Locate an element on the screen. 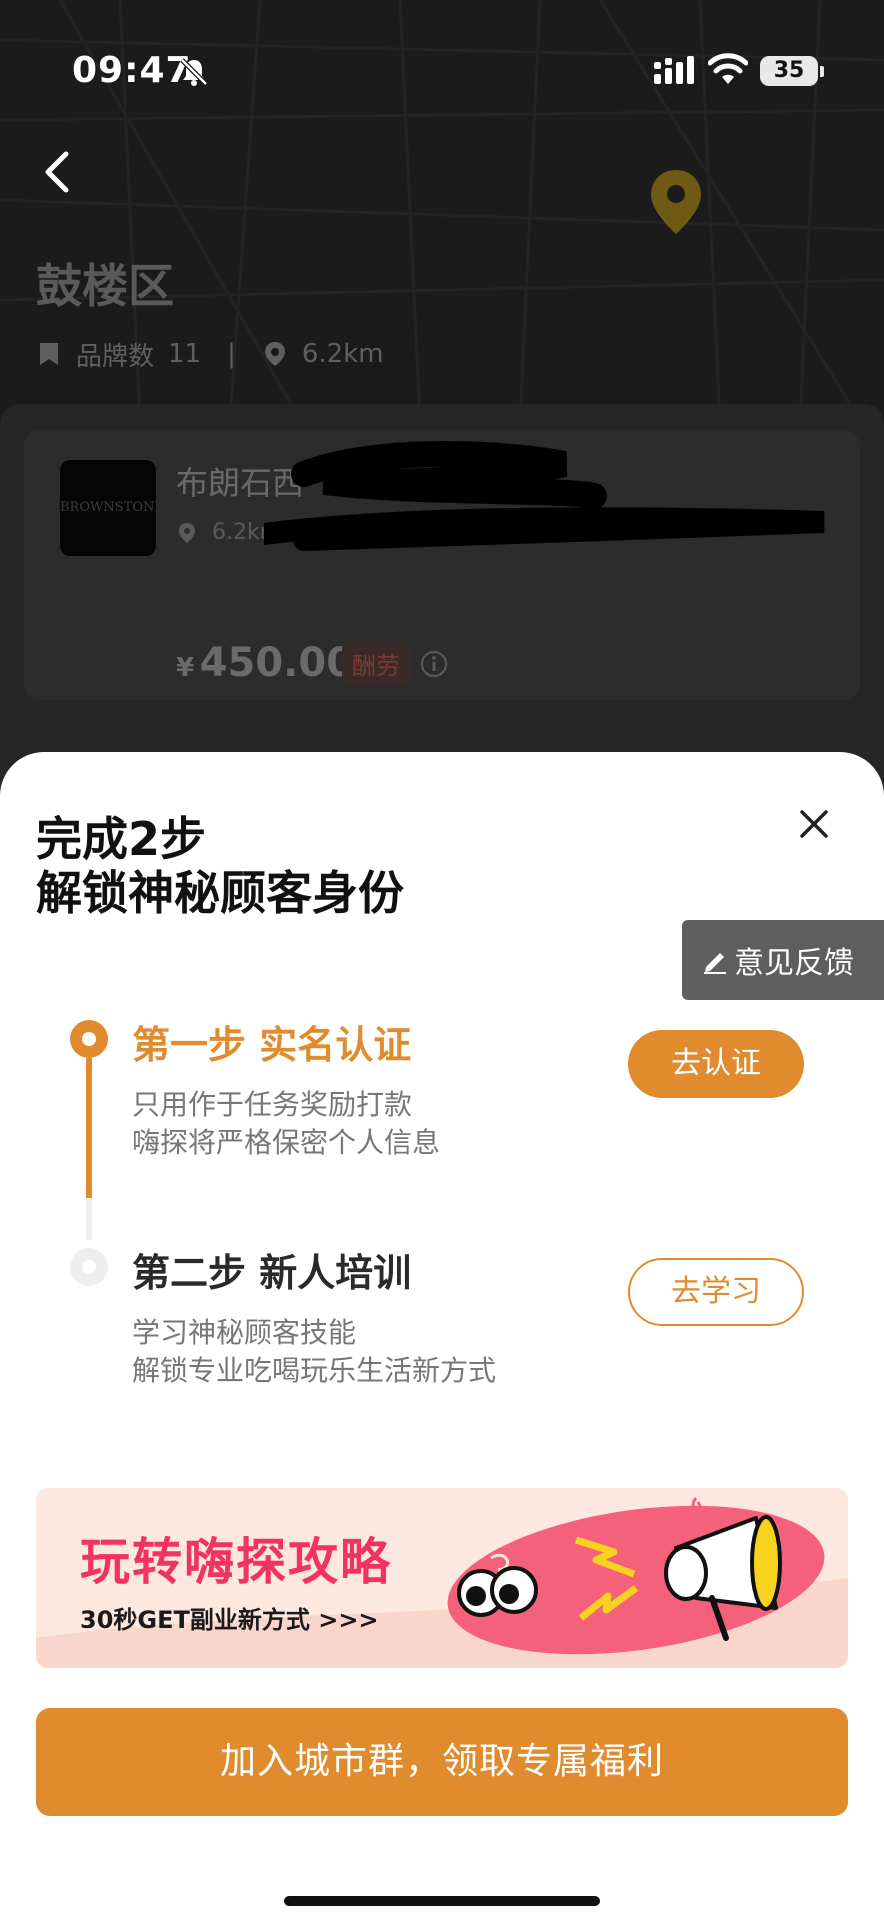 This screenshot has height=1920, width=884. sheet-title: 完成2步 解锁神秘顾客身份 is located at coordinates (220, 866).